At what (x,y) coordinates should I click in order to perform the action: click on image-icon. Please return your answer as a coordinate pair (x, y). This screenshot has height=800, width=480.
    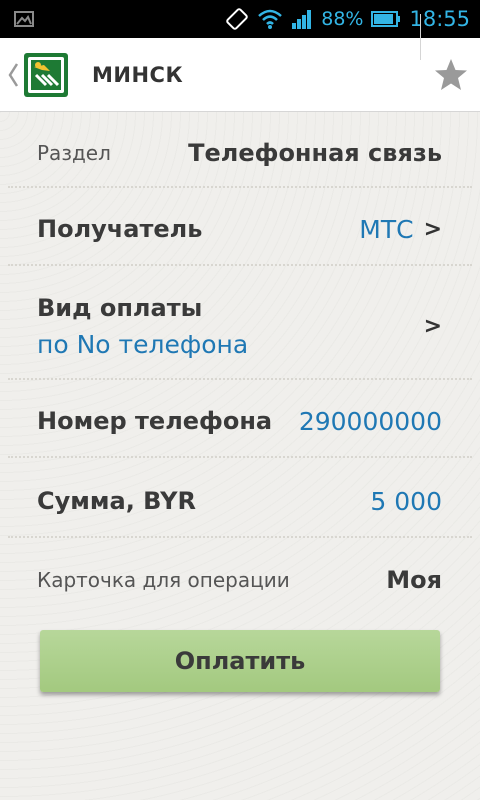
    Looking at the image, I should click on (24, 19).